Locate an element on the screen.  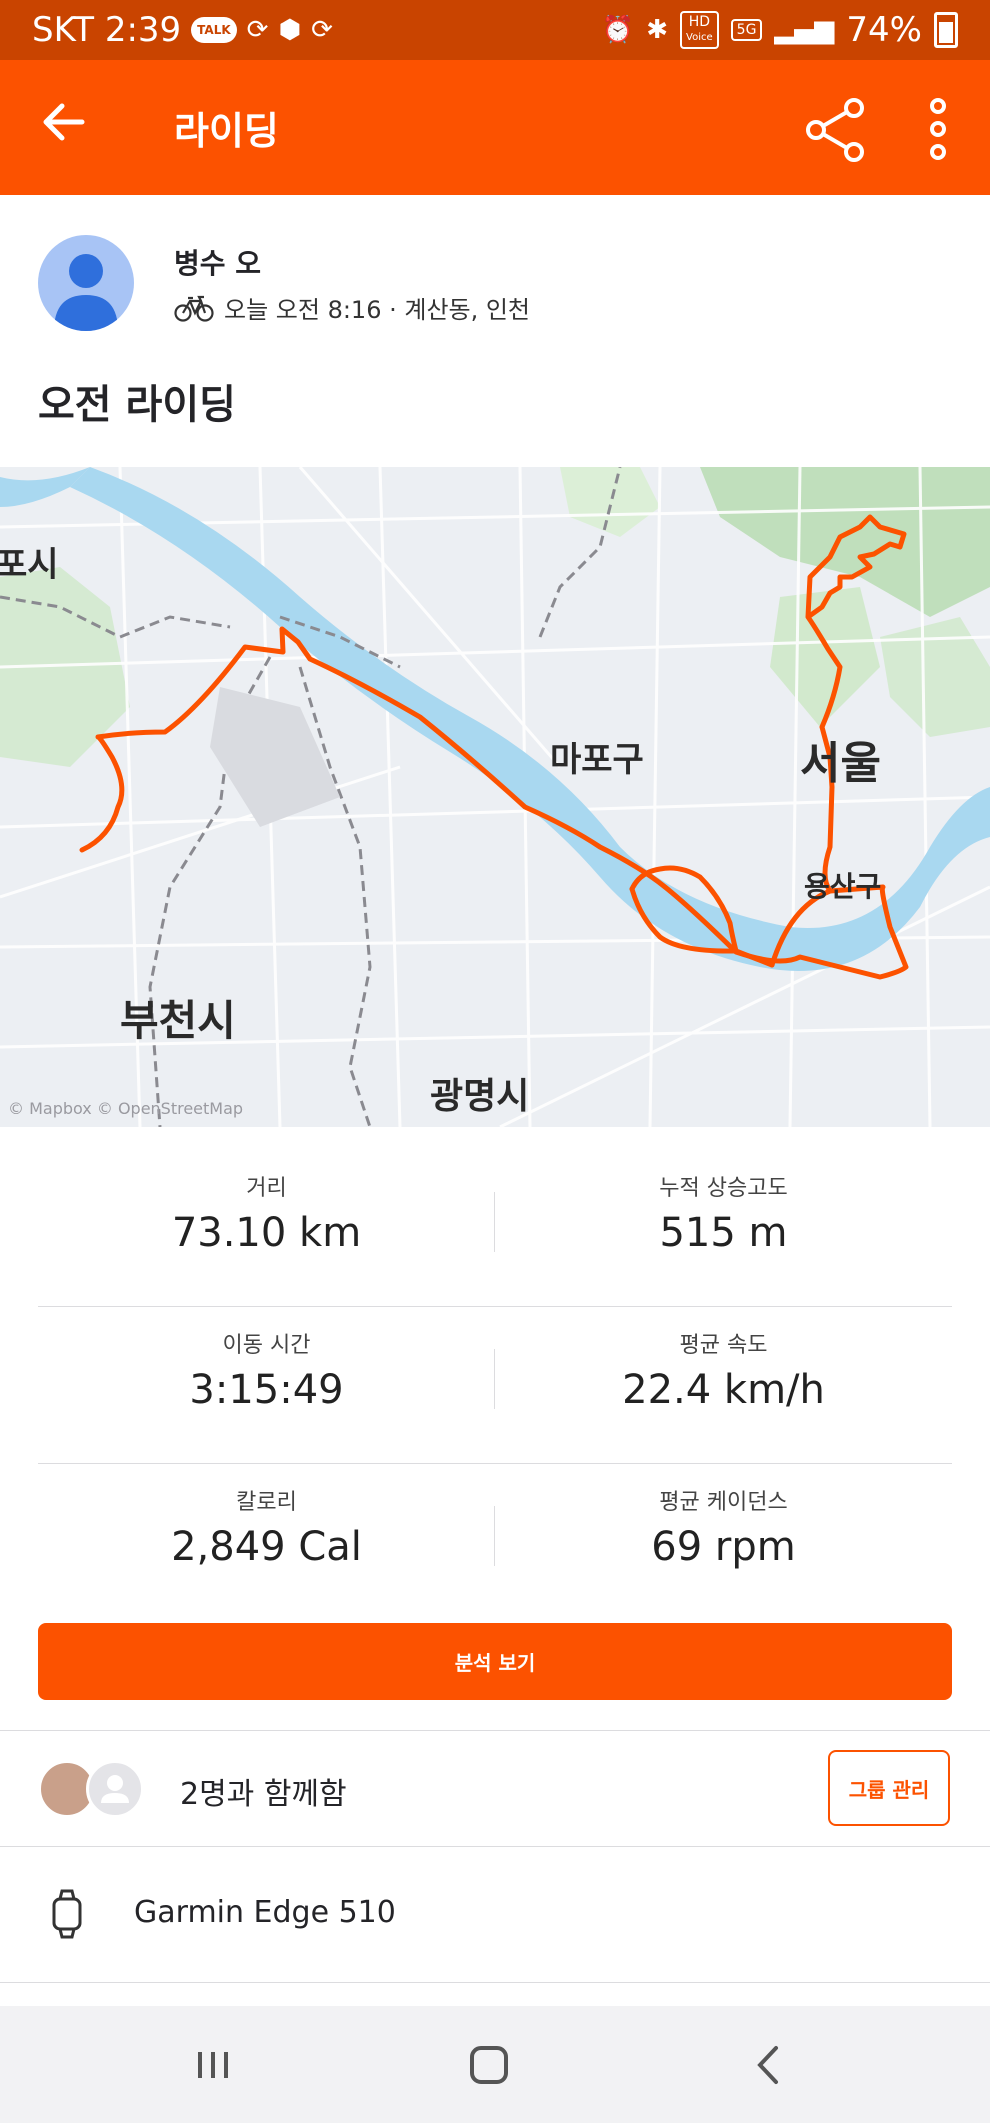
stats-row-2: 이동 시간 3:15:49 평균 속도 22.4 km/h is located at coordinates (495, 1385).